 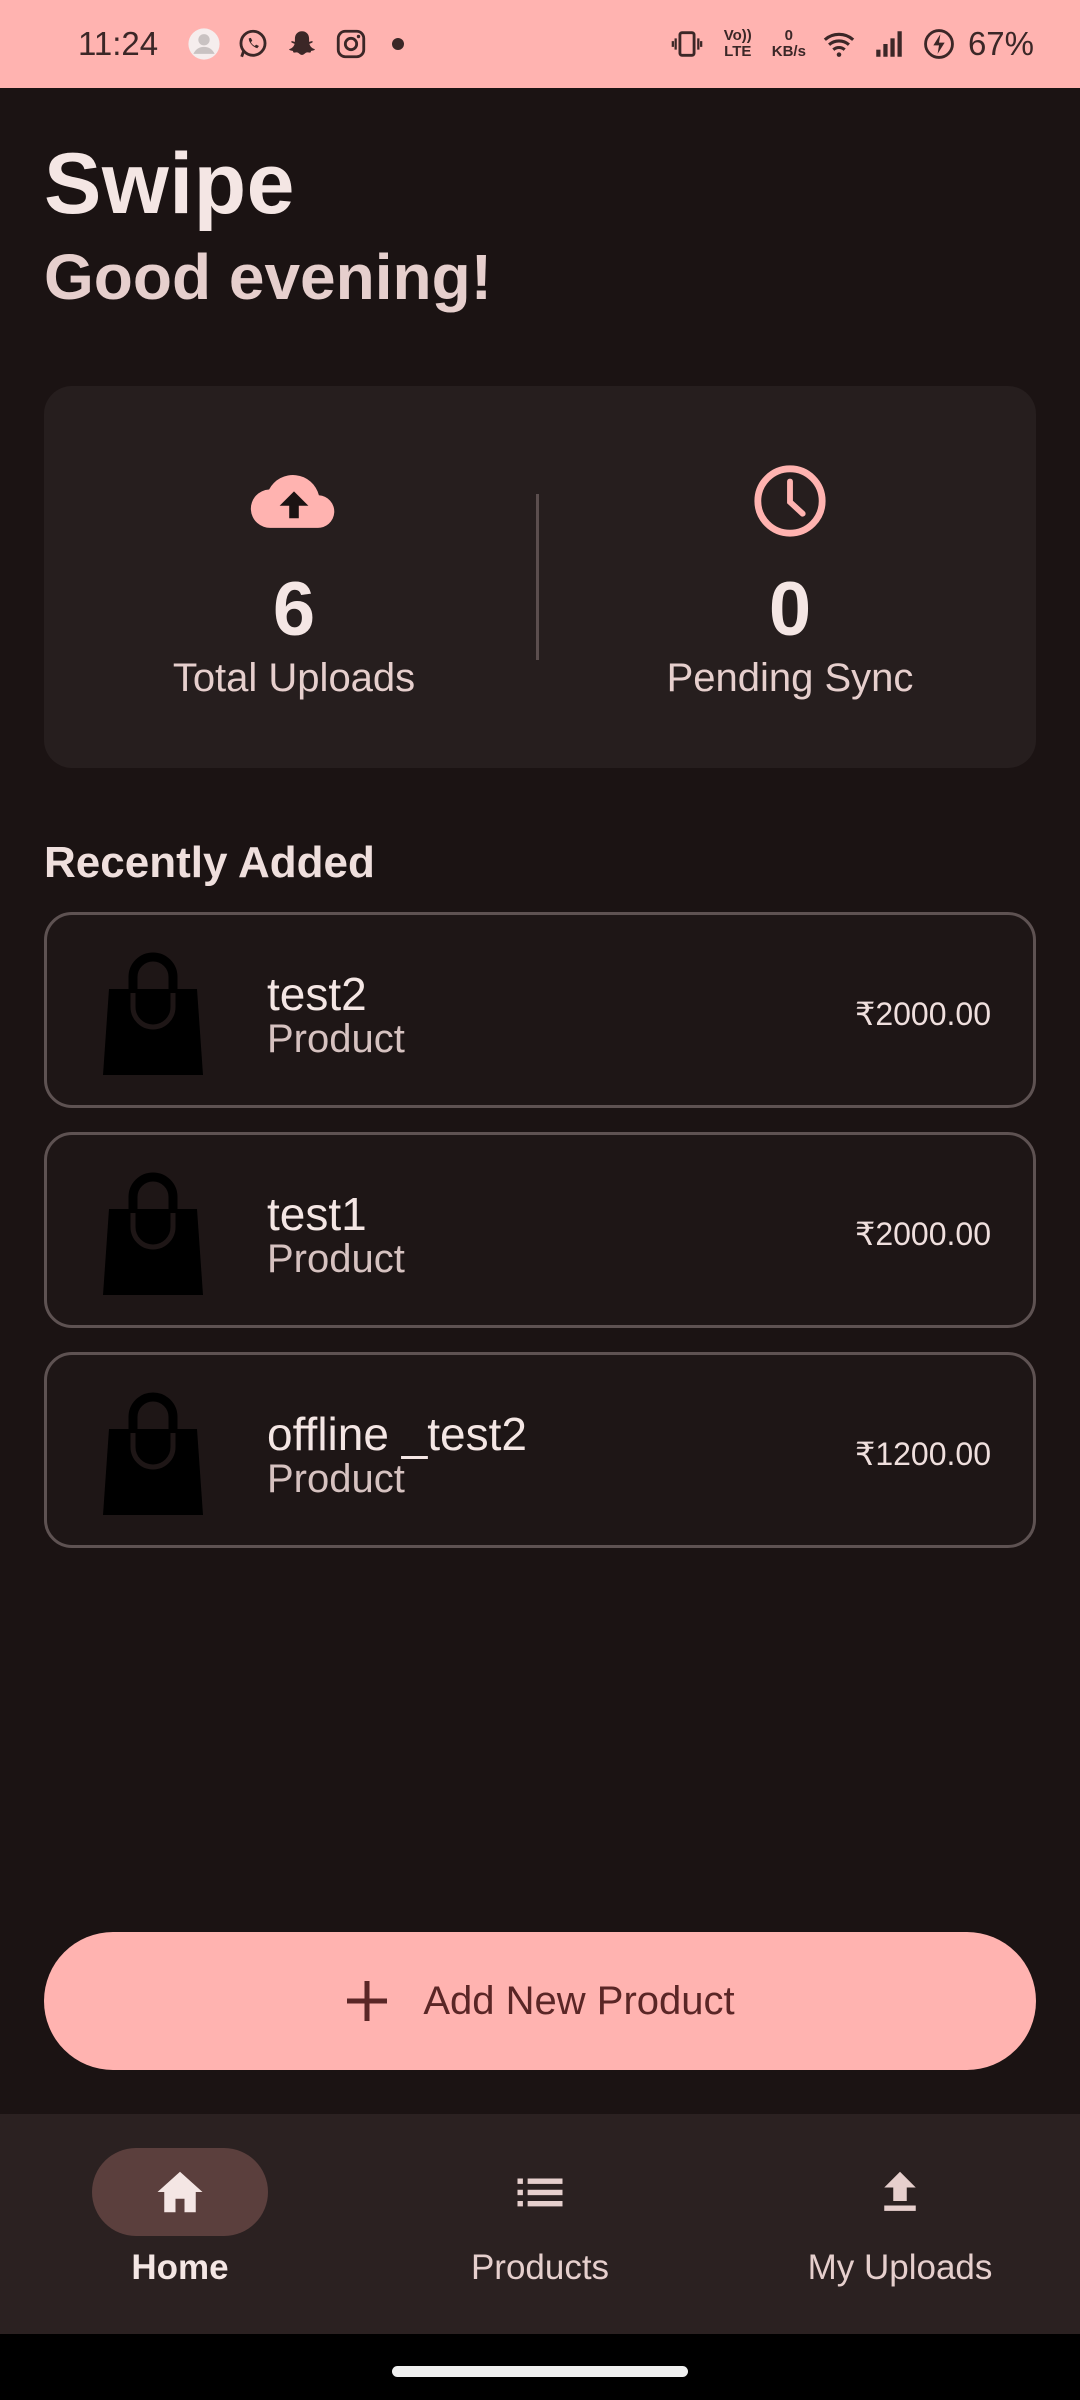 What do you see at coordinates (540, 1450) in the screenshot?
I see `product-card: offline _test2 Product ₹1200.00` at bounding box center [540, 1450].